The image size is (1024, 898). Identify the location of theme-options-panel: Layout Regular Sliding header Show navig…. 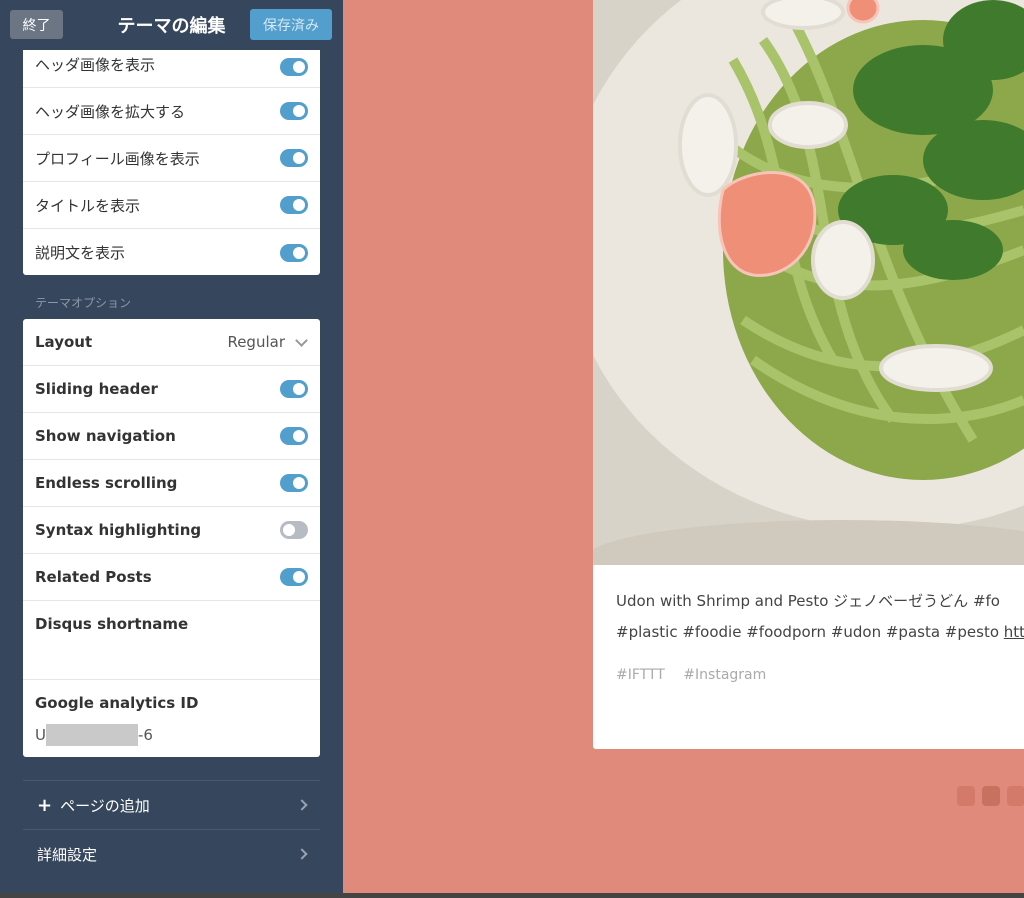
(171, 538).